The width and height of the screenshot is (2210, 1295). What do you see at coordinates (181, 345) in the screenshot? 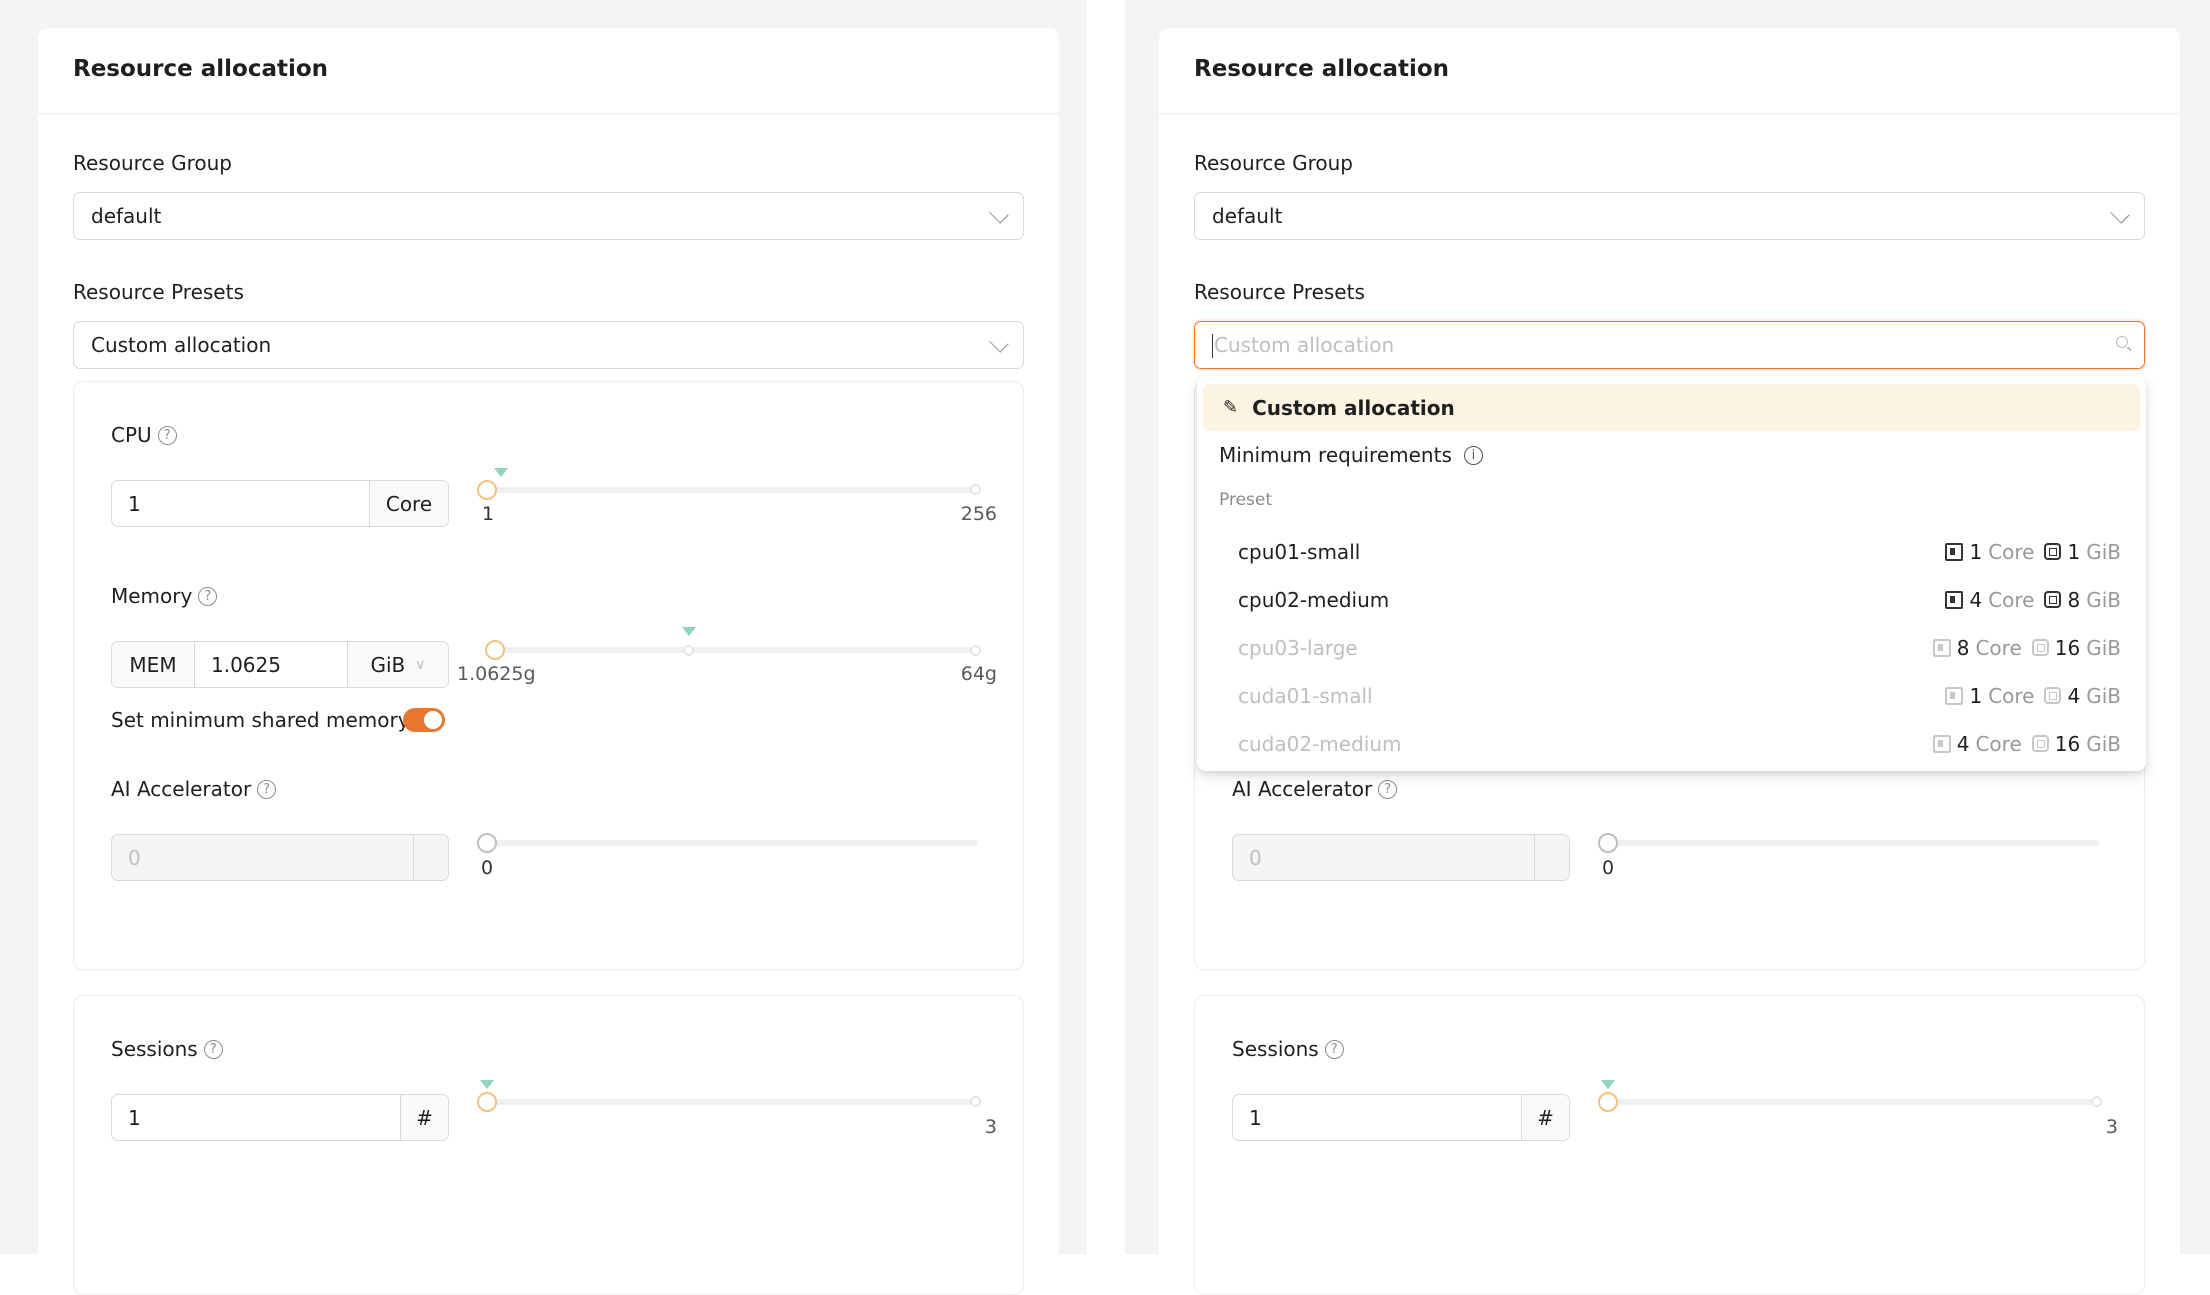
I see `resource-presets-value: Custom allocation` at bounding box center [181, 345].